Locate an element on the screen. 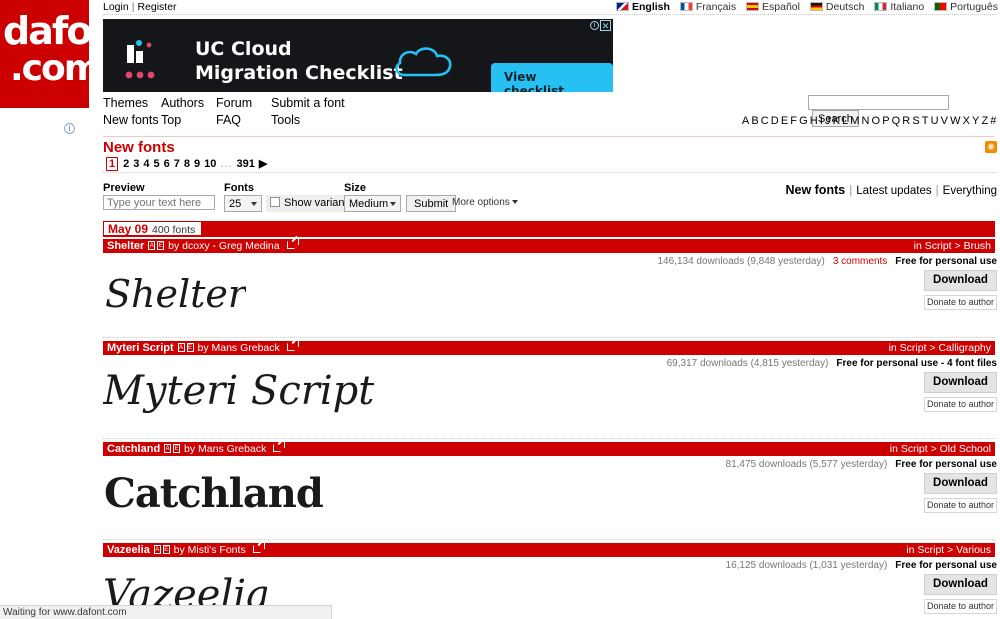  fonts-count-select: 25 is located at coordinates (243, 203).